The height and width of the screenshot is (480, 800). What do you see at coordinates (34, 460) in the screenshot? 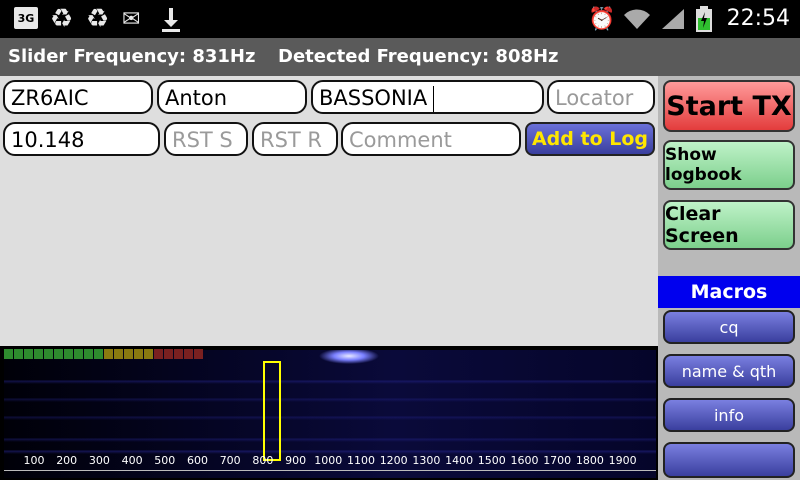
I see `frequency-tick-label: 100` at bounding box center [34, 460].